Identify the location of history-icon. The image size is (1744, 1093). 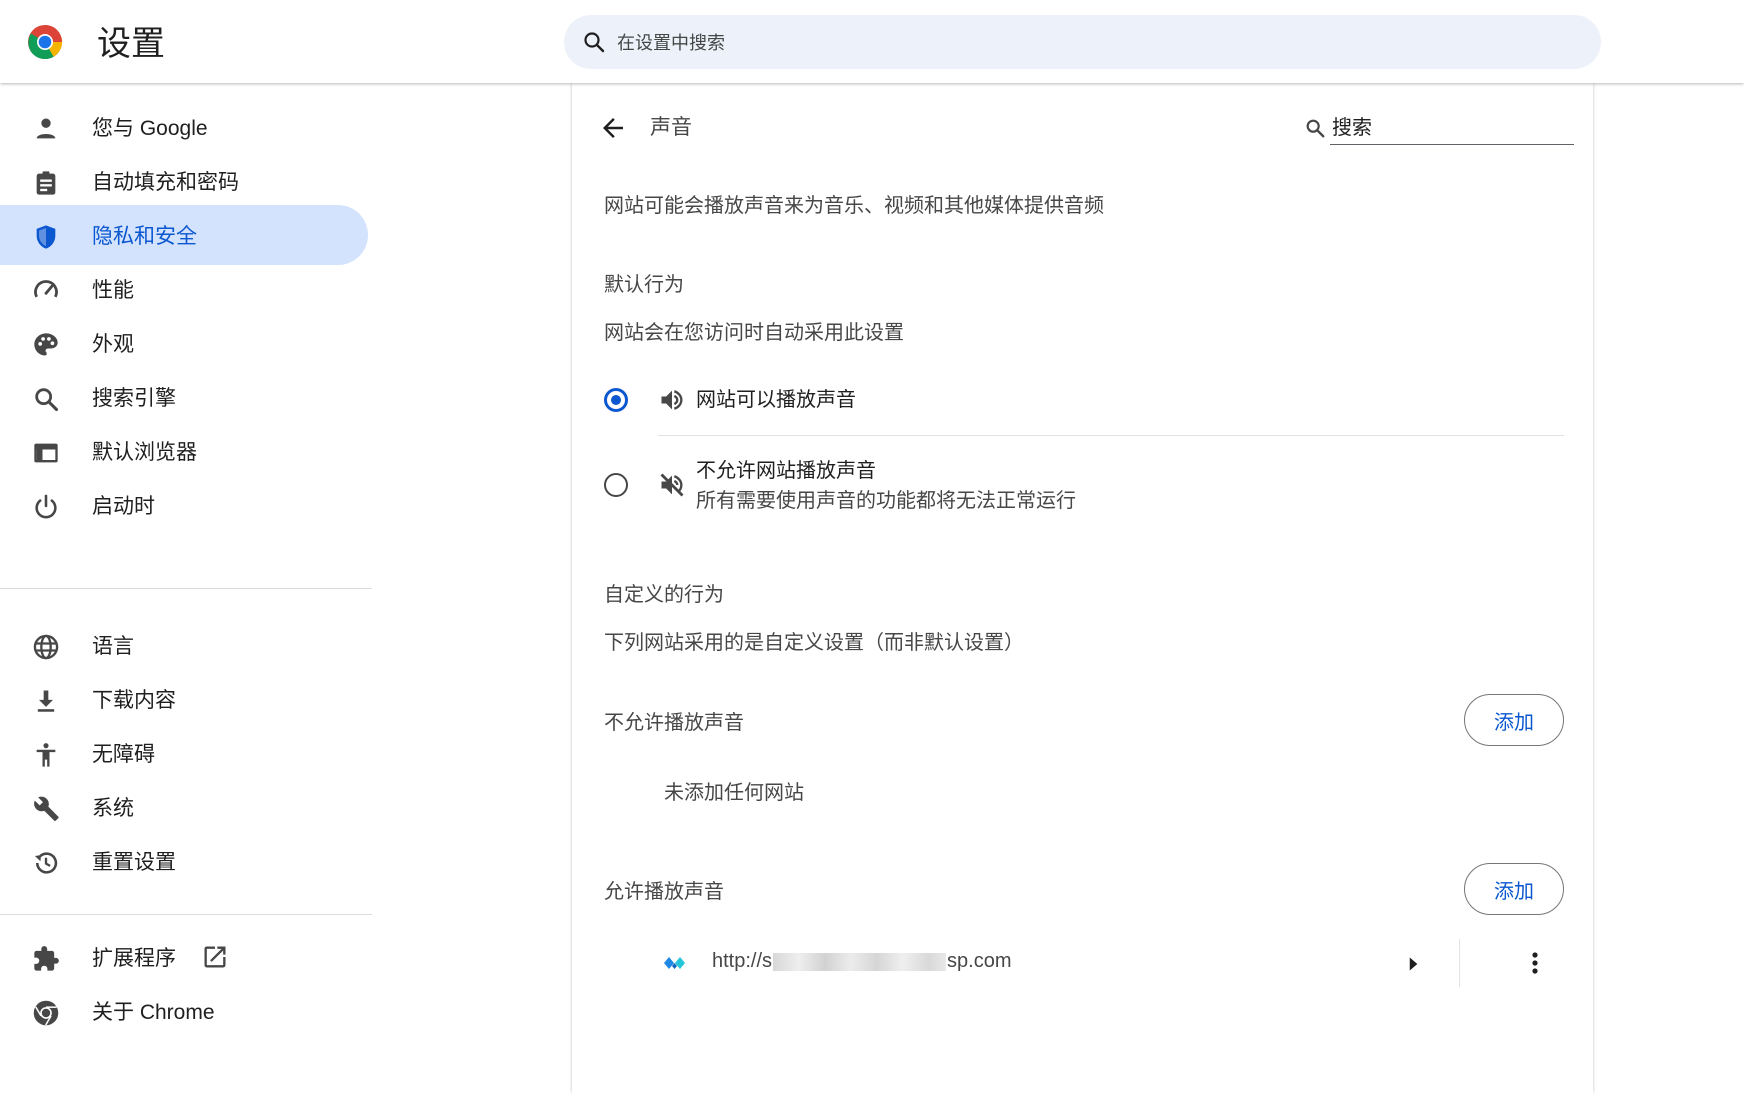
(46, 863).